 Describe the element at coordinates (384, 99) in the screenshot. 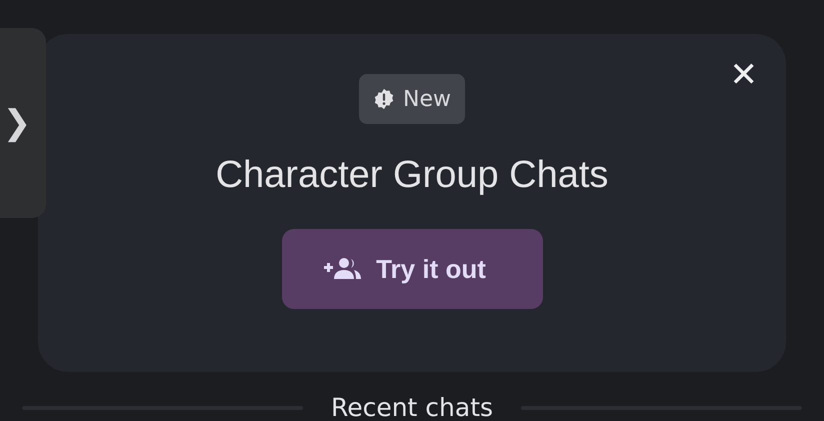

I see `alert-icon` at that location.